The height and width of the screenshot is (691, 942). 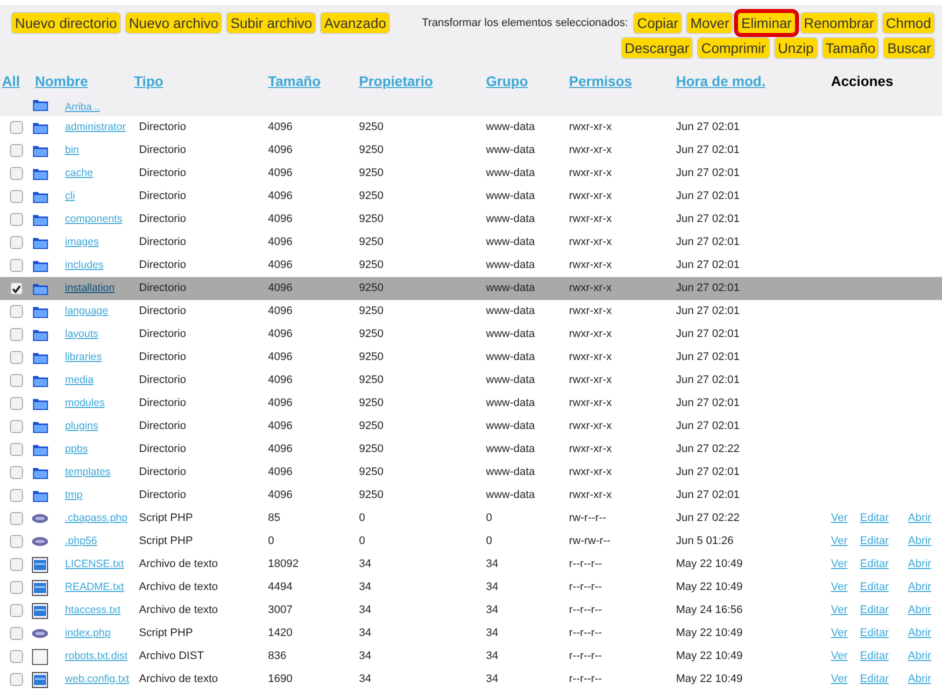 What do you see at coordinates (355, 23) in the screenshot?
I see `toolbar-button: Avanzado` at bounding box center [355, 23].